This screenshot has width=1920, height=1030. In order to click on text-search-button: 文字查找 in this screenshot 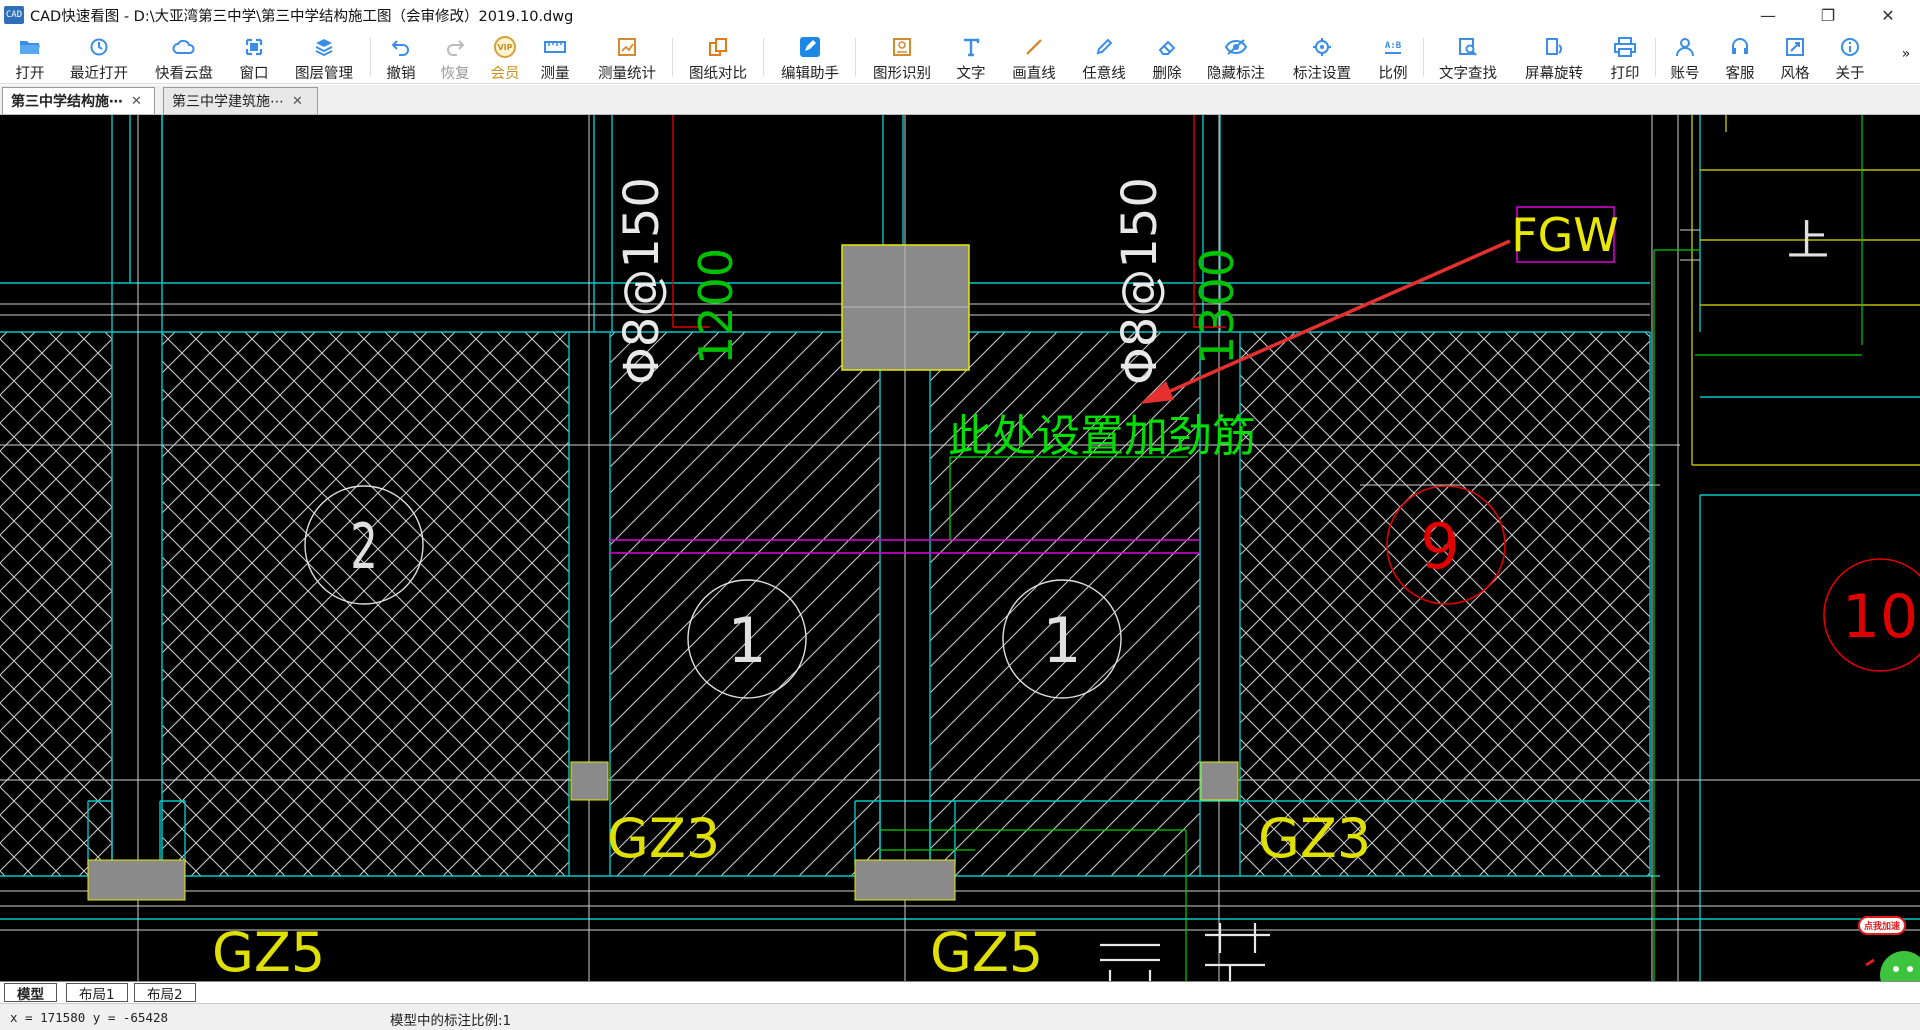, I will do `click(1468, 57)`.